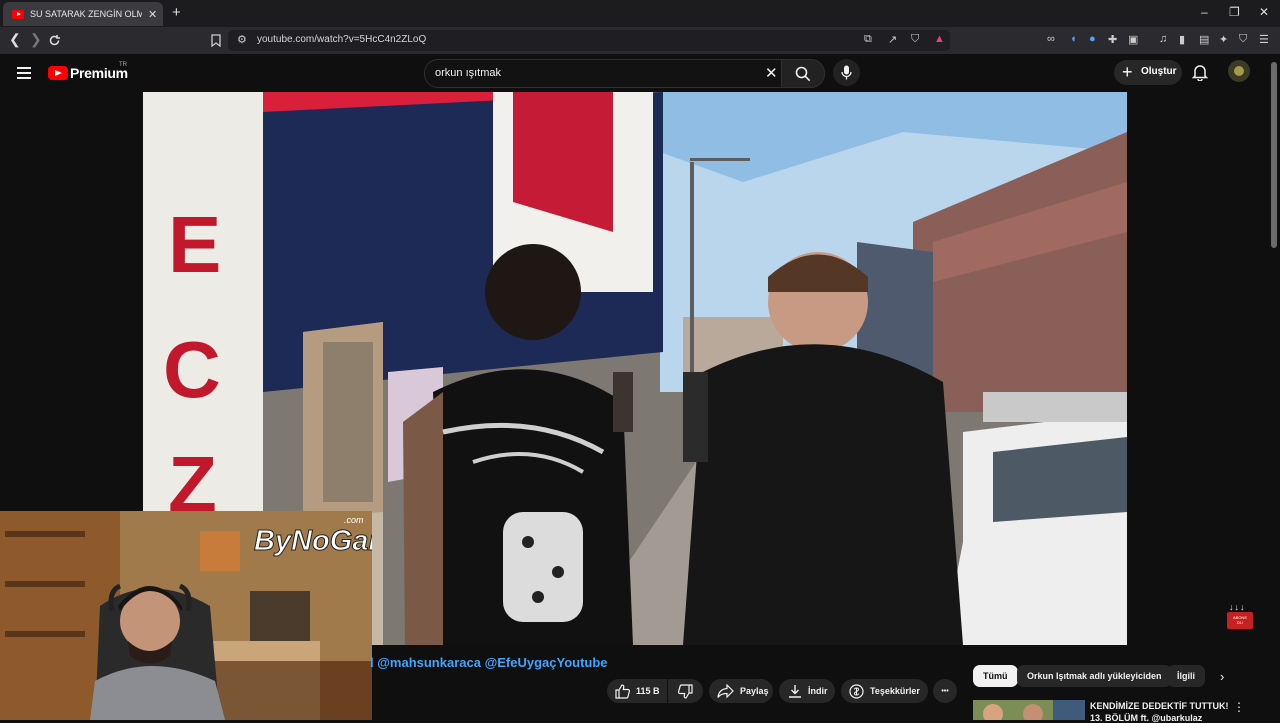 This screenshot has width=1280, height=723. I want to click on close-window-button: ✕, so click(1264, 12).